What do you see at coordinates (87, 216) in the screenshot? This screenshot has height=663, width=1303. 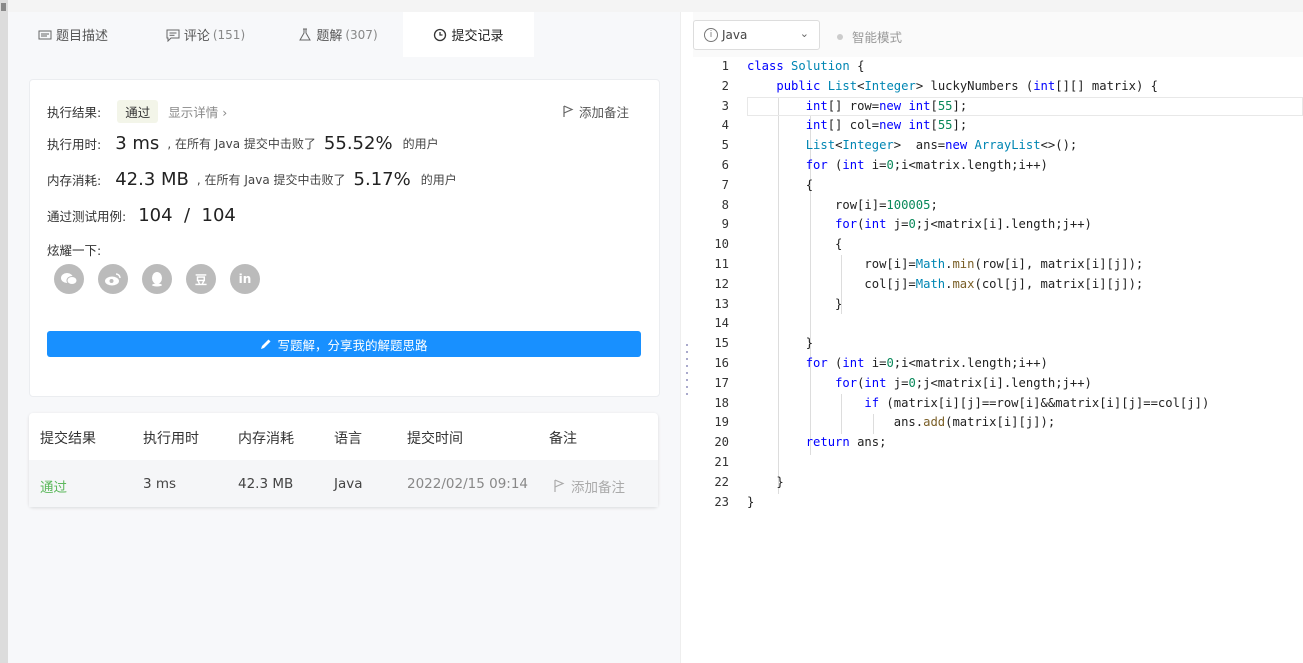 I see `testcase-label: 通过测试用例:` at bounding box center [87, 216].